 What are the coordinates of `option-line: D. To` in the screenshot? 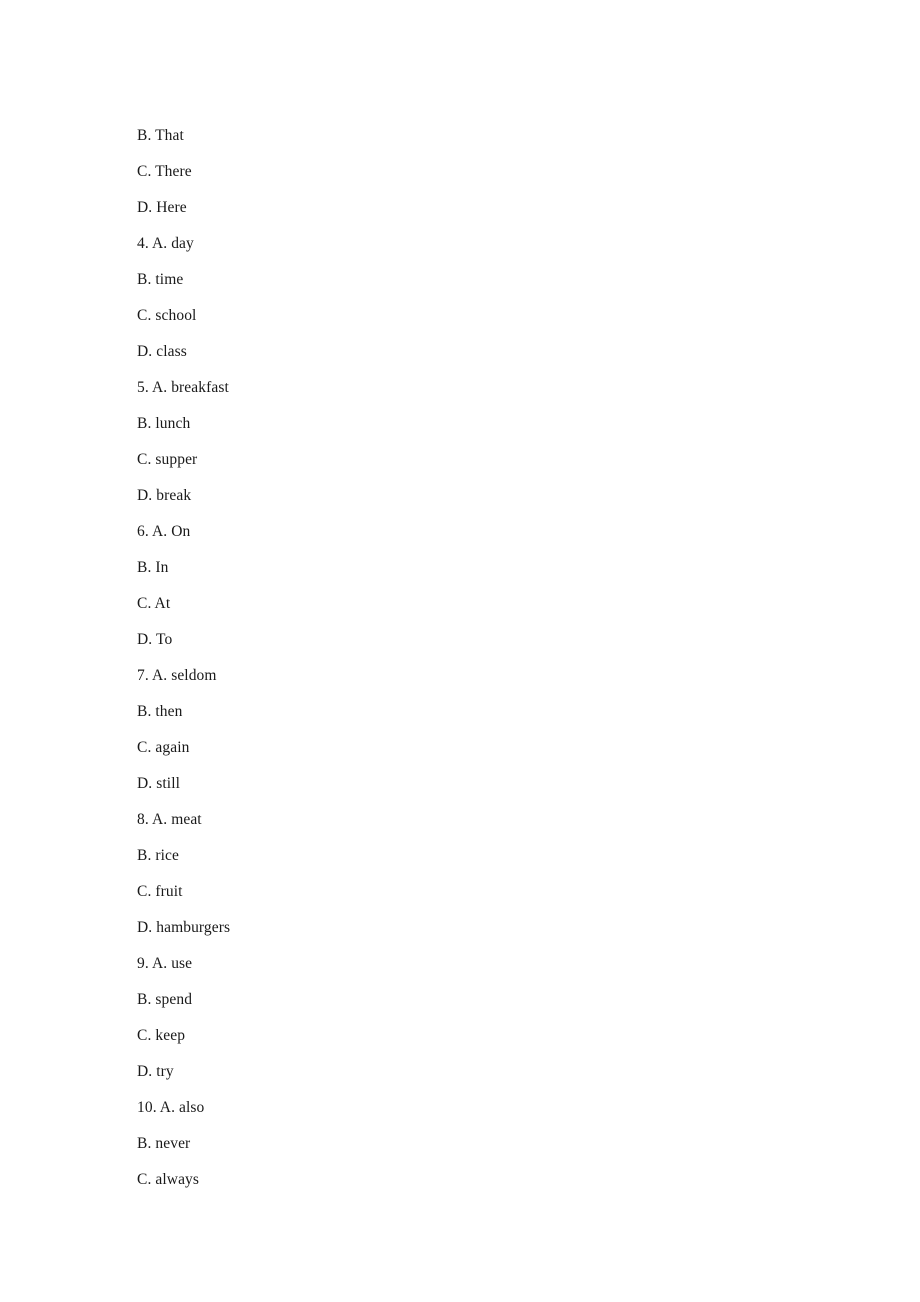 It's located at (155, 639).